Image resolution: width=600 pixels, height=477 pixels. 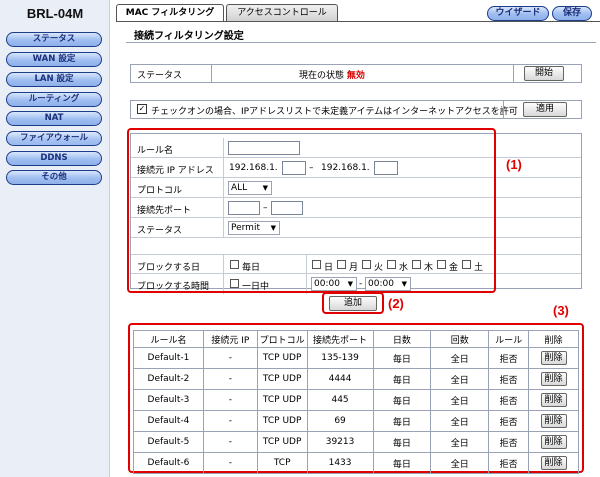 I want to click on tab-access-control: アクセスコントロール, so click(x=282, y=13).